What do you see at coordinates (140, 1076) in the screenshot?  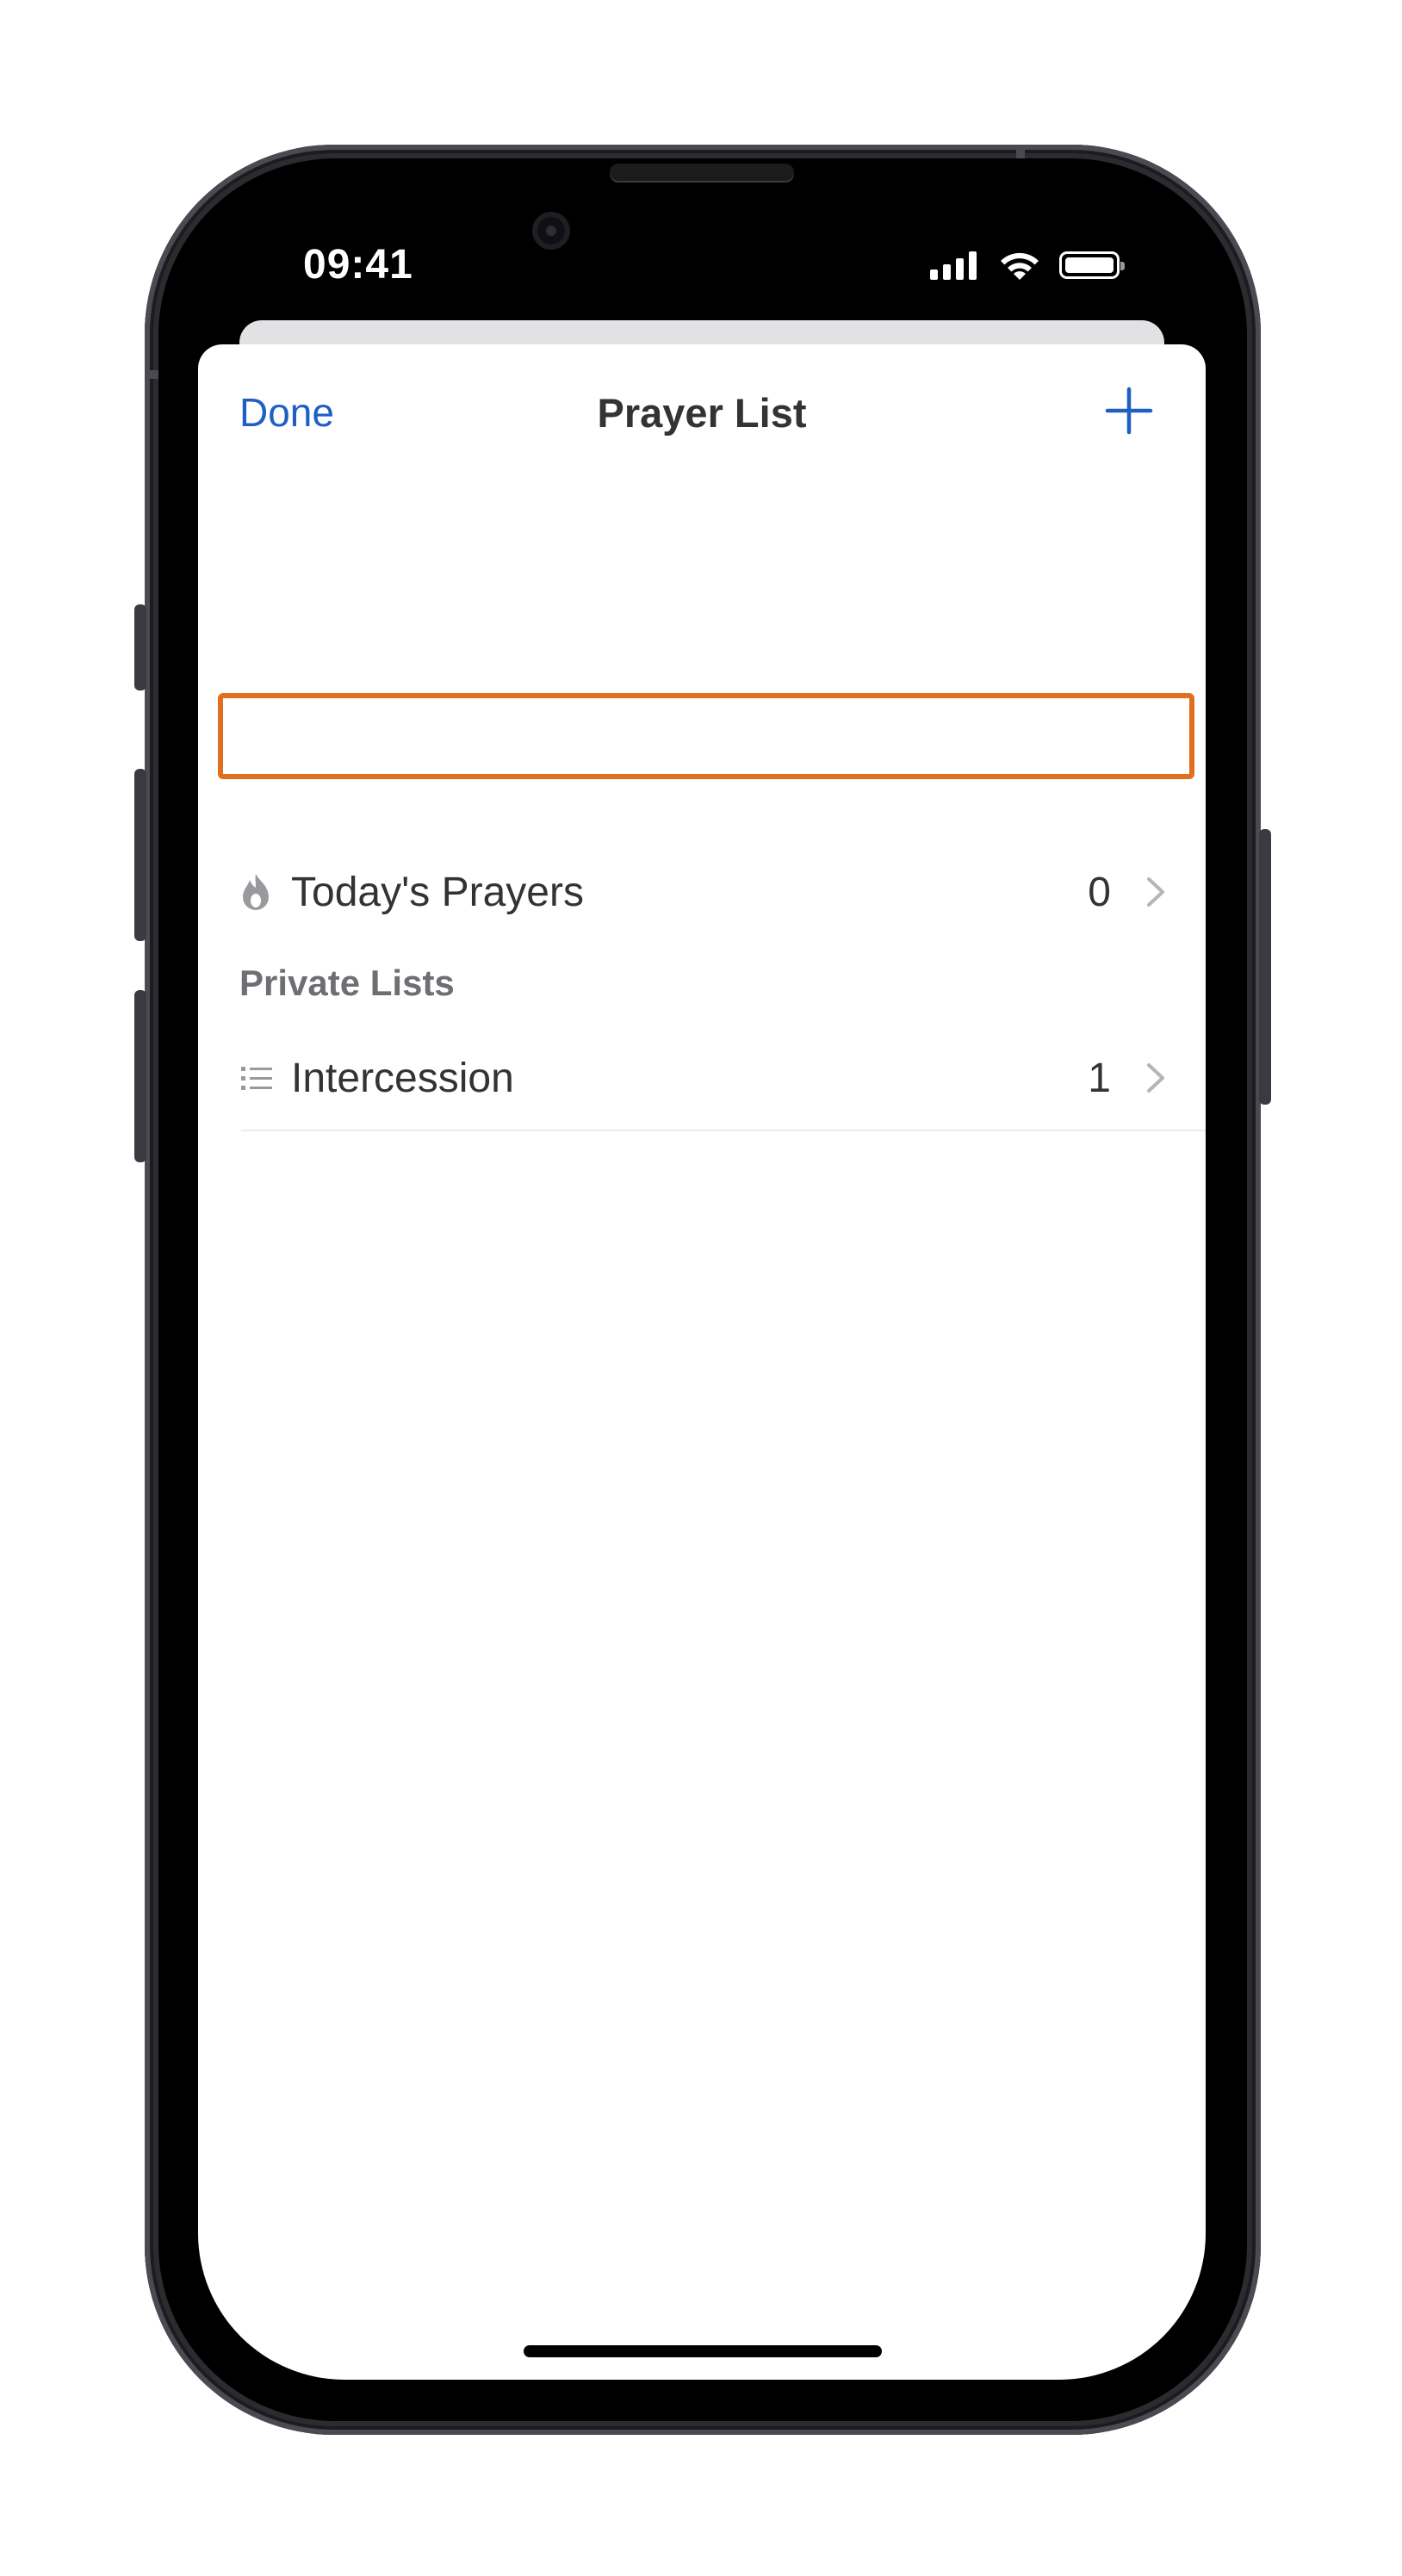 I see `volume-down-button` at bounding box center [140, 1076].